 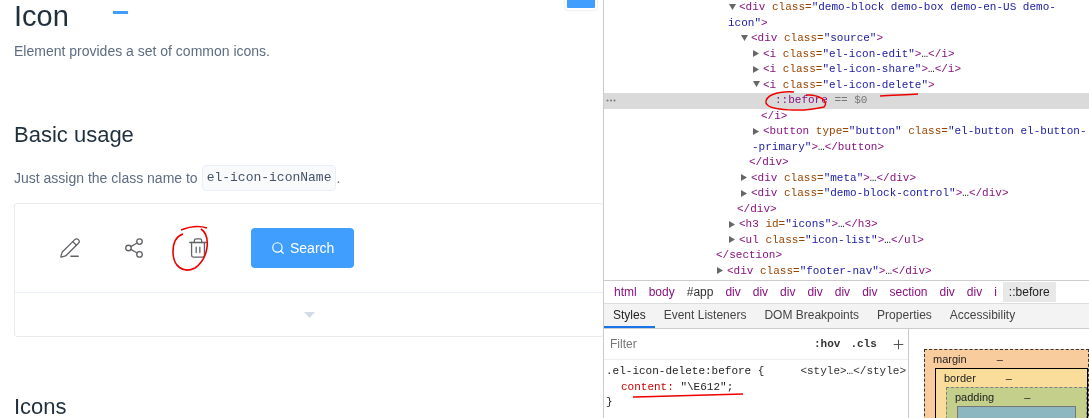 I want to click on search-icon, so click(x=278, y=248).